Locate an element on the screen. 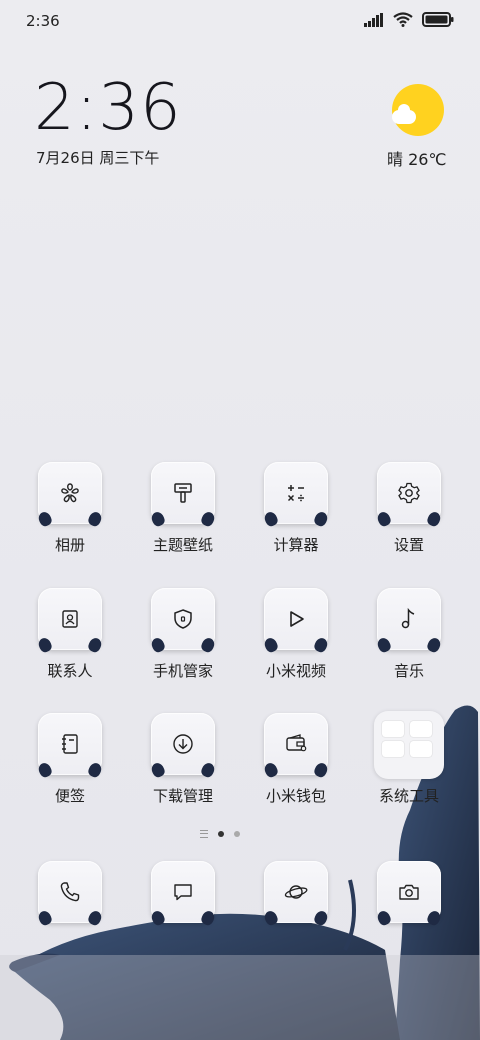  app-label: 系统工具 is located at coordinates (408, 796).